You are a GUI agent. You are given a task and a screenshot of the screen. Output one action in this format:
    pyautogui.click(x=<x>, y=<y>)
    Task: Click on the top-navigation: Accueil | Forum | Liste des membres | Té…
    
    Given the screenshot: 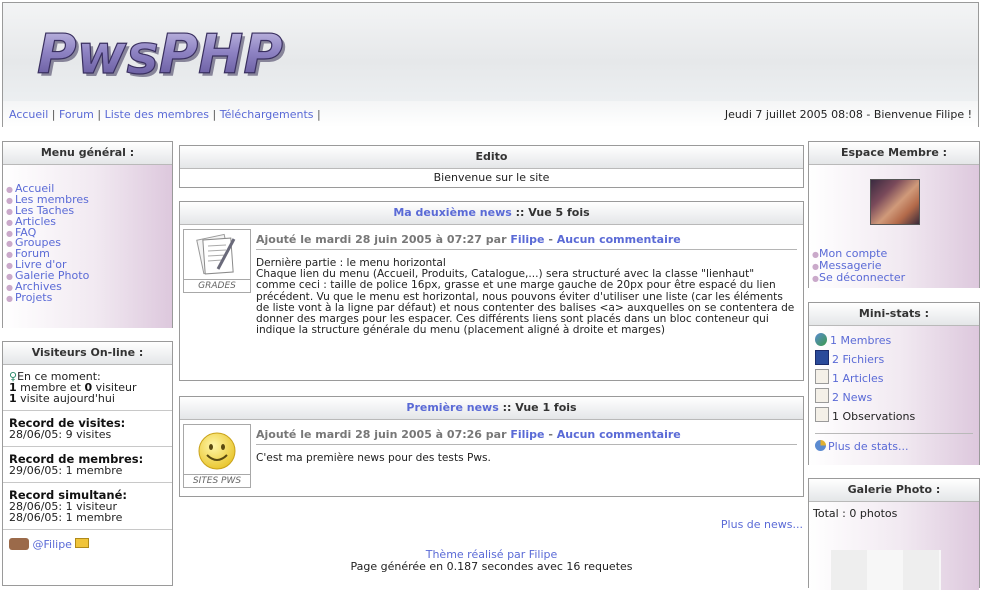 What is the action you would take?
    pyautogui.click(x=490, y=114)
    